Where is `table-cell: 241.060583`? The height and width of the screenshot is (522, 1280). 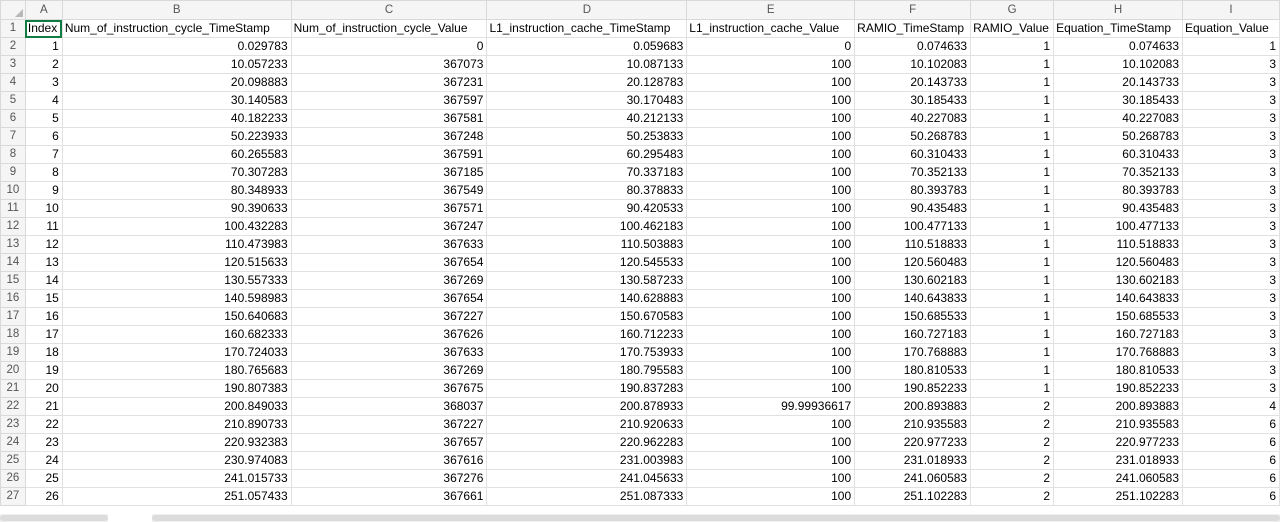 table-cell: 241.060583 is located at coordinates (913, 478).